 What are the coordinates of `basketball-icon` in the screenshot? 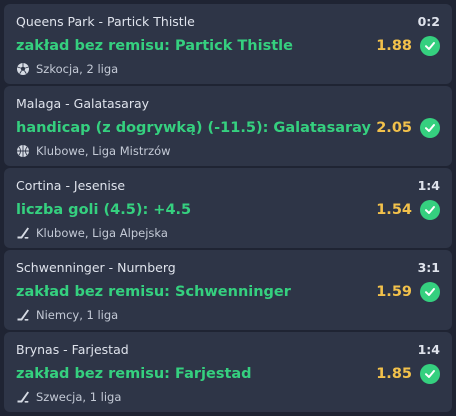 It's located at (23, 151).